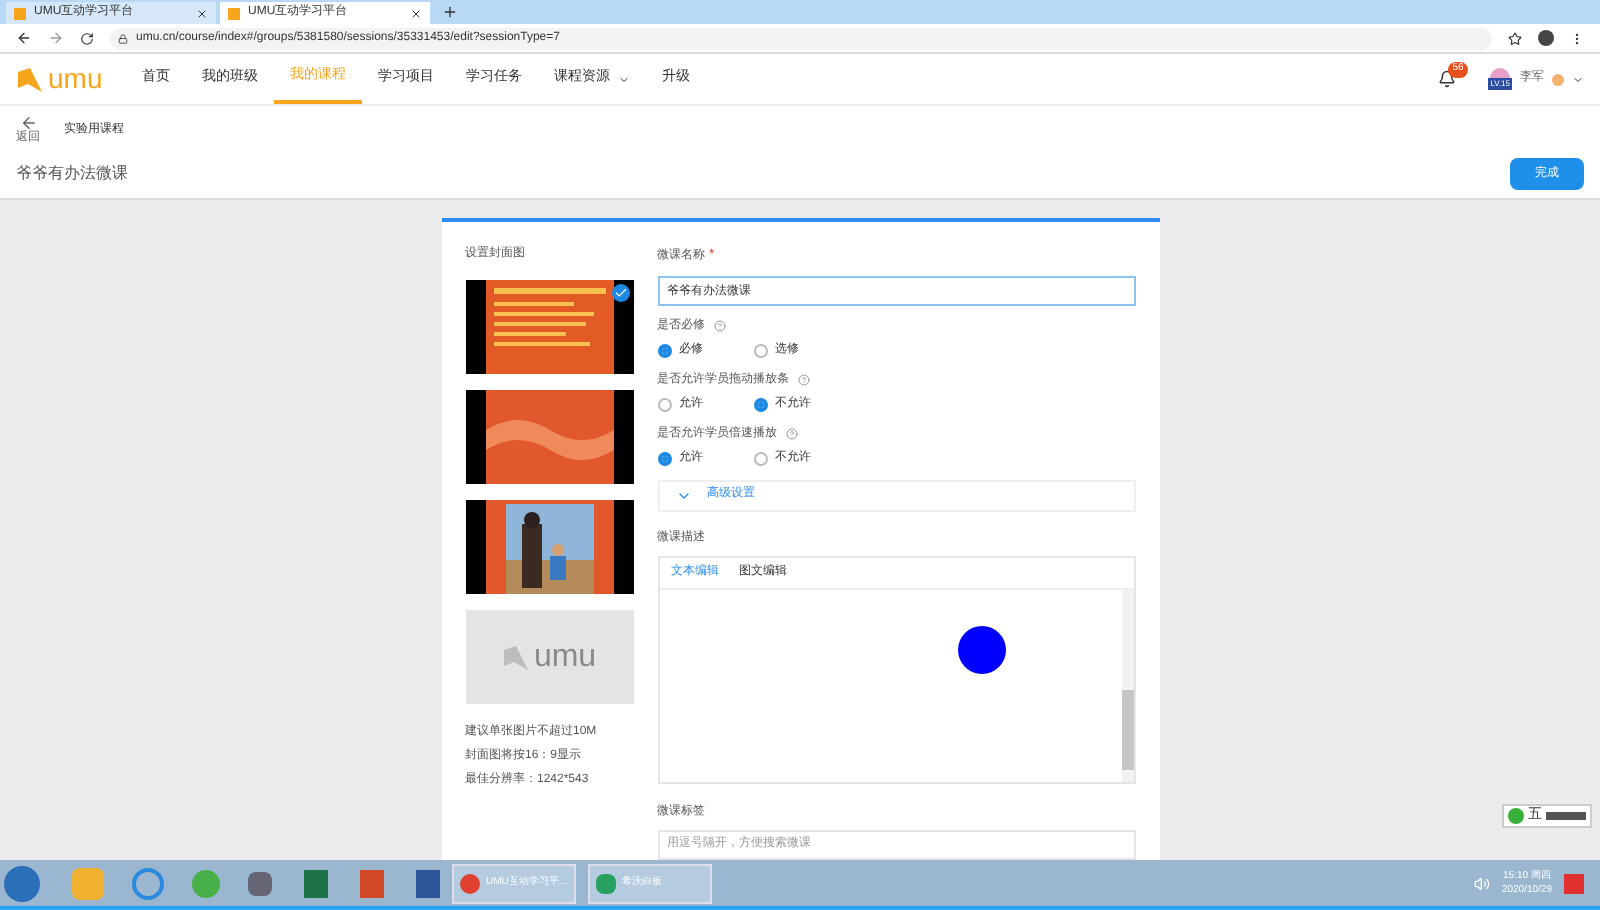 The image size is (1600, 910). Describe the element at coordinates (1558, 79) in the screenshot. I see `avatar-icon` at that location.